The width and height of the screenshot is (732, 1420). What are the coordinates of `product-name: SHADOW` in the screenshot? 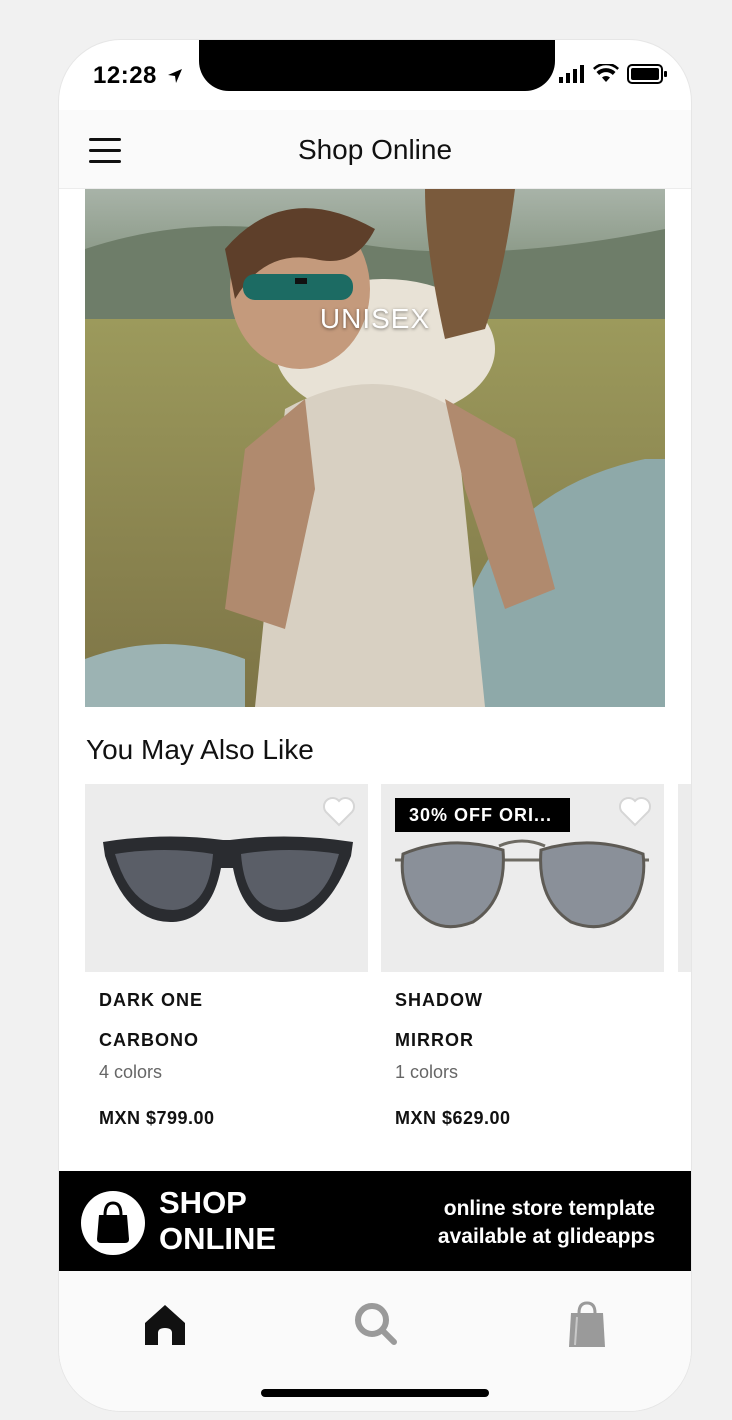 It's located at (439, 1000).